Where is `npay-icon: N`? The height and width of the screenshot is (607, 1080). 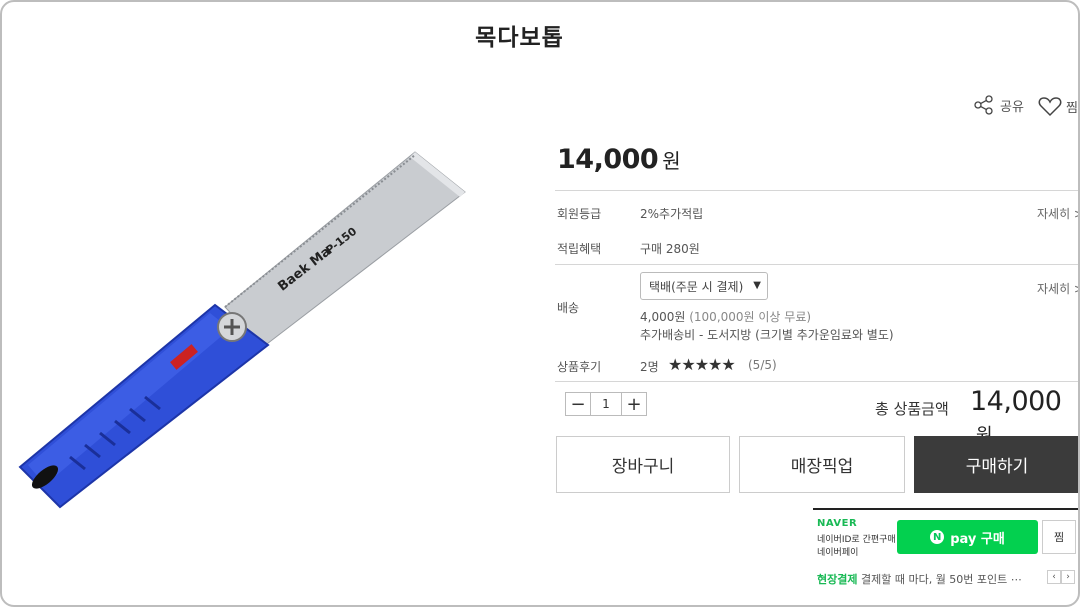 npay-icon: N is located at coordinates (937, 537).